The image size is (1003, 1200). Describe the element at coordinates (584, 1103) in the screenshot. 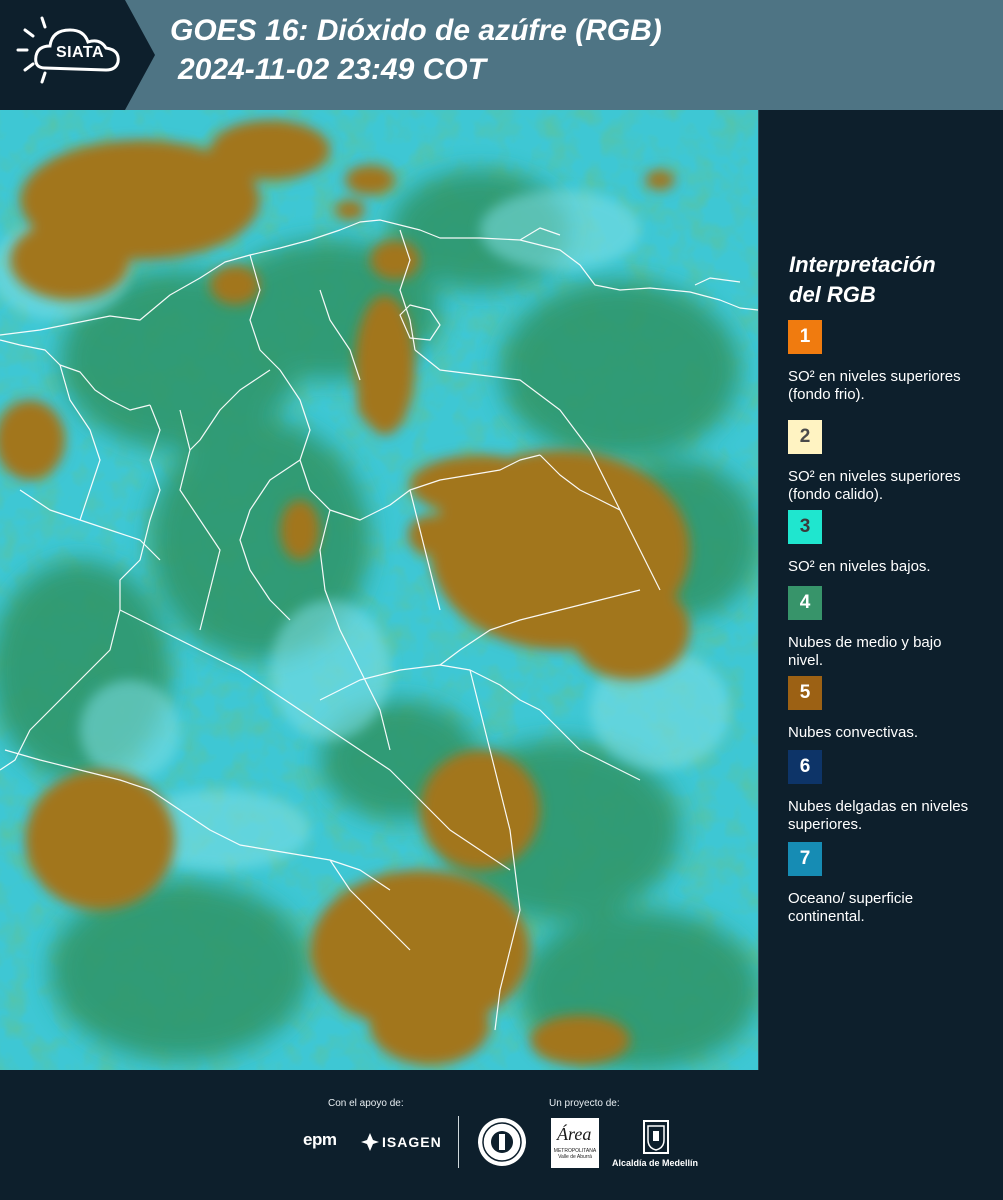

I see `project-caption: Un proyecto de:` at that location.